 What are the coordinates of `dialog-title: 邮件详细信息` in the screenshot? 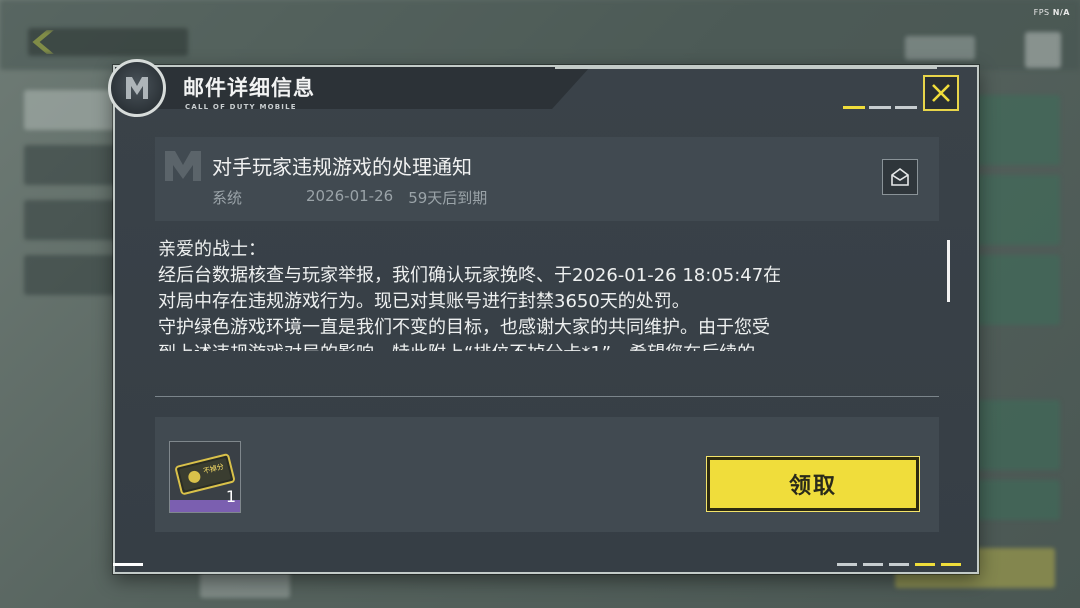 It's located at (249, 88).